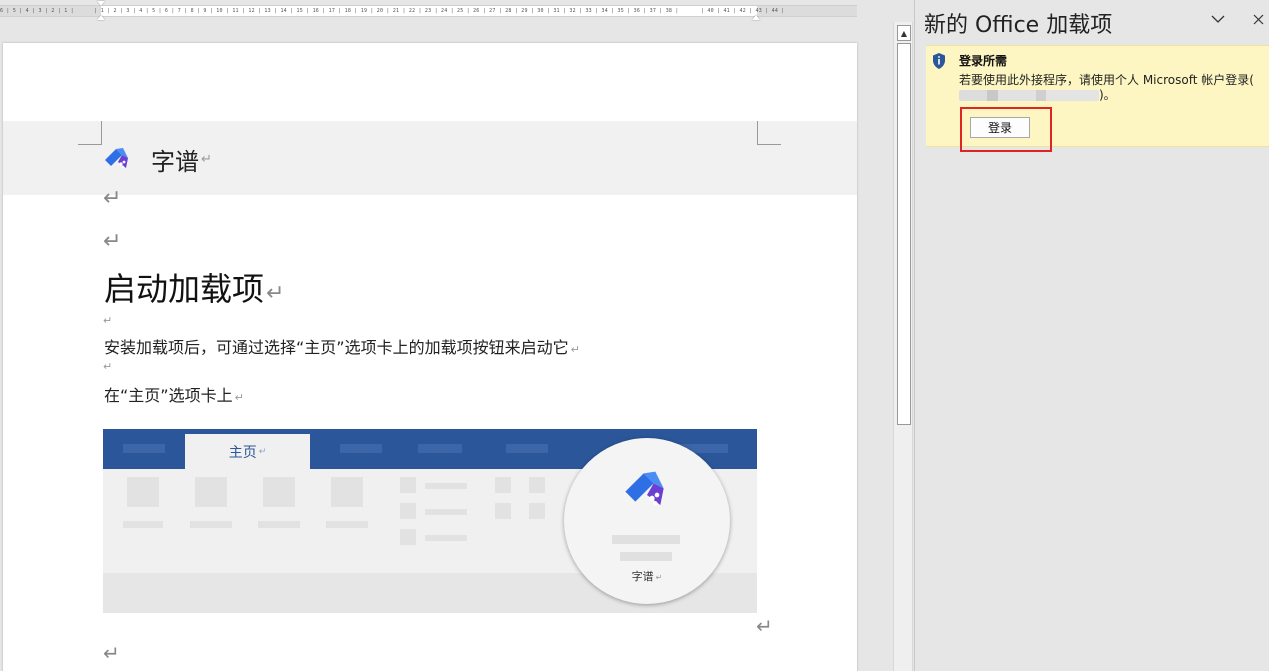 The width and height of the screenshot is (1269, 671). I want to click on circle-addin-label: 字谱 ↵, so click(647, 576).